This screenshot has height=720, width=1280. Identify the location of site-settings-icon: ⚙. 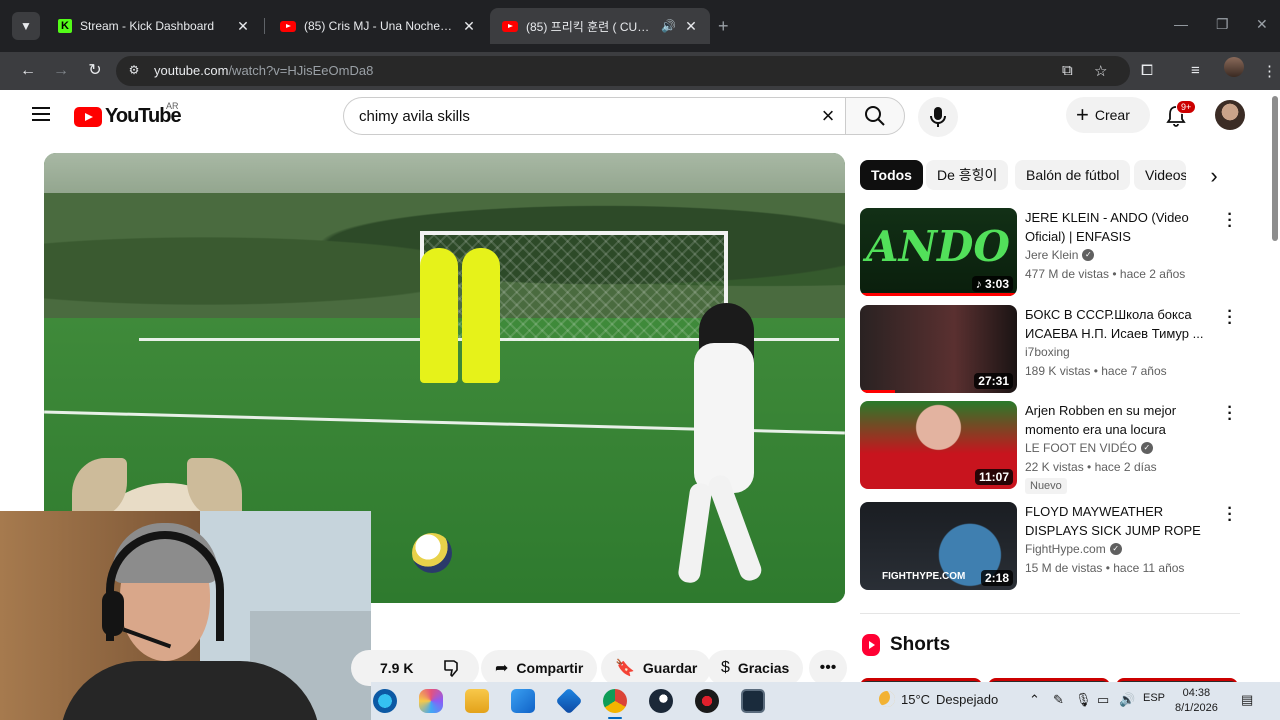
(134, 71).